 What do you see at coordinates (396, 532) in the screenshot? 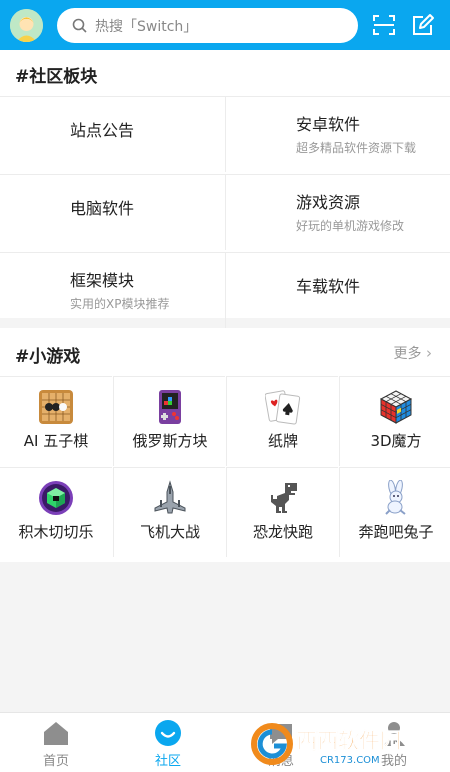
I see `game-label: 奔跑吧兔子` at bounding box center [396, 532].